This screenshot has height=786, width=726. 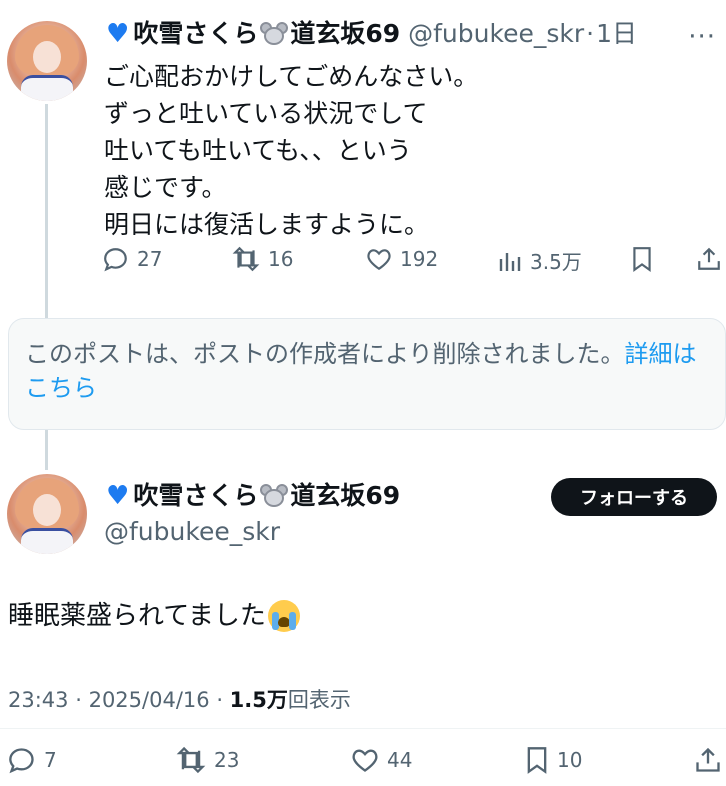 I want to click on deleted-post-notice: このポストは、ポストの作成者により削除されました。詳細はこちら, so click(x=367, y=374).